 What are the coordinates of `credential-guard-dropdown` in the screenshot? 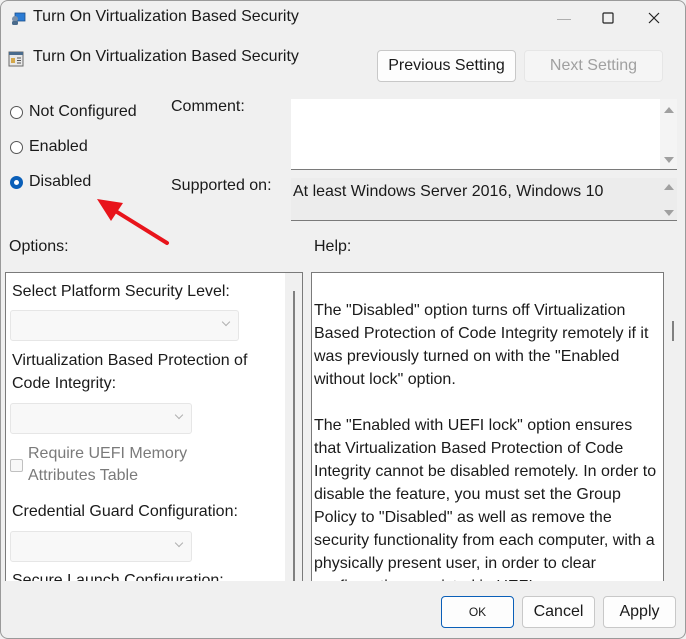 It's located at (101, 546).